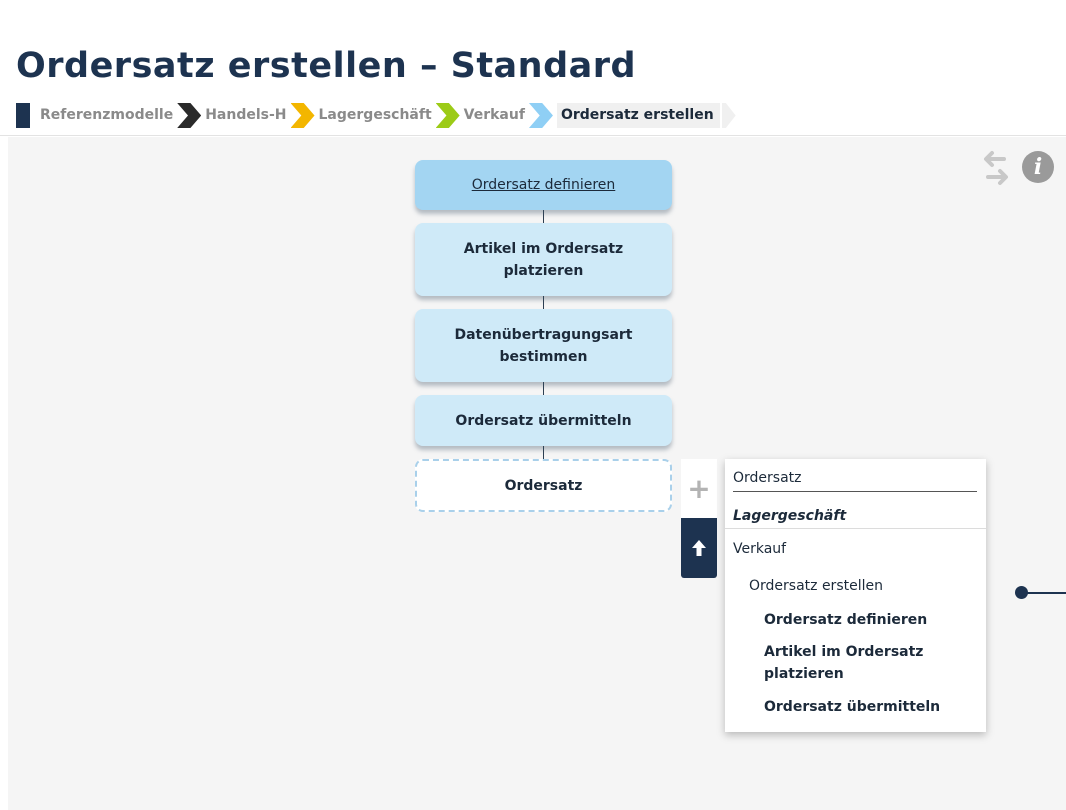 The width and height of the screenshot is (1066, 810). I want to click on breadcrumb-item-handels-h: Handels-H, so click(245, 115).